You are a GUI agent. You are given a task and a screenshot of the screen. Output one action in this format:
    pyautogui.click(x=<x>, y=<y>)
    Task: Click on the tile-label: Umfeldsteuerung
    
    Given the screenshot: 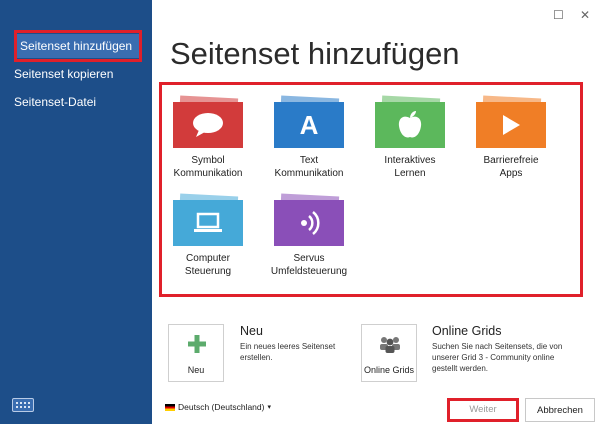 What is the action you would take?
    pyautogui.click(x=309, y=271)
    